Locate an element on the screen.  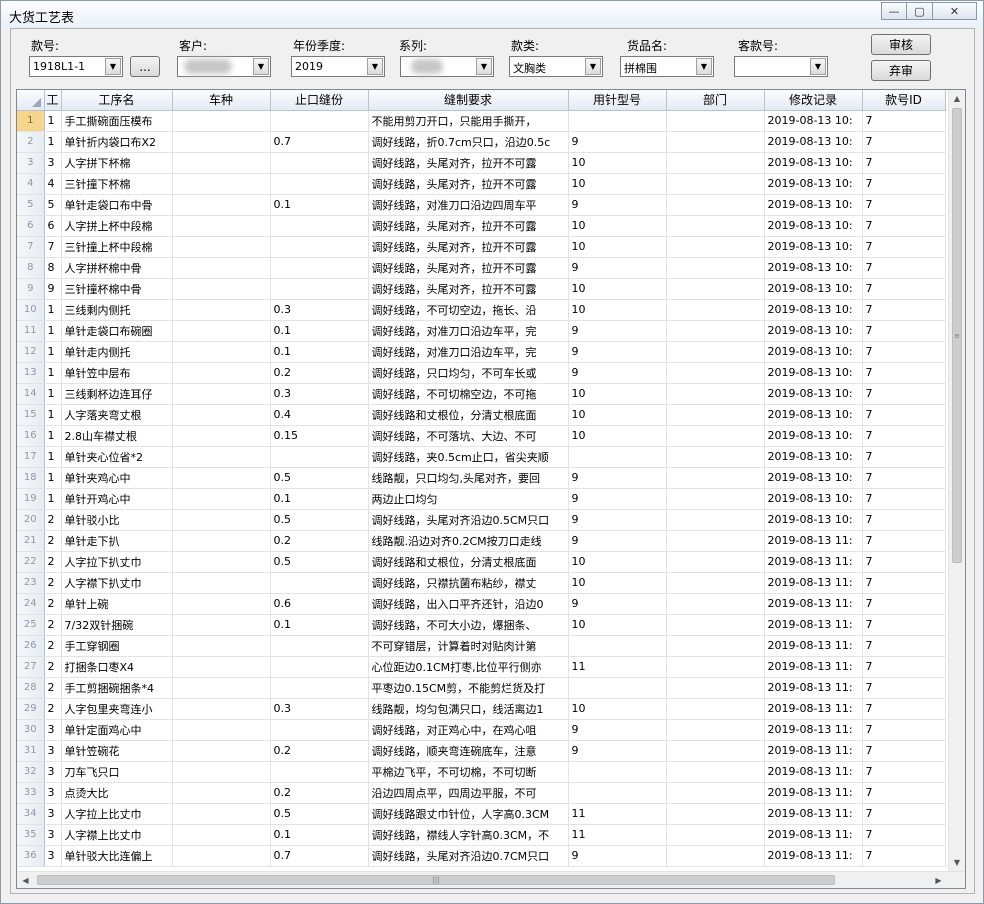
seam-allowance-cell: 0.5 is located at coordinates (319, 520).